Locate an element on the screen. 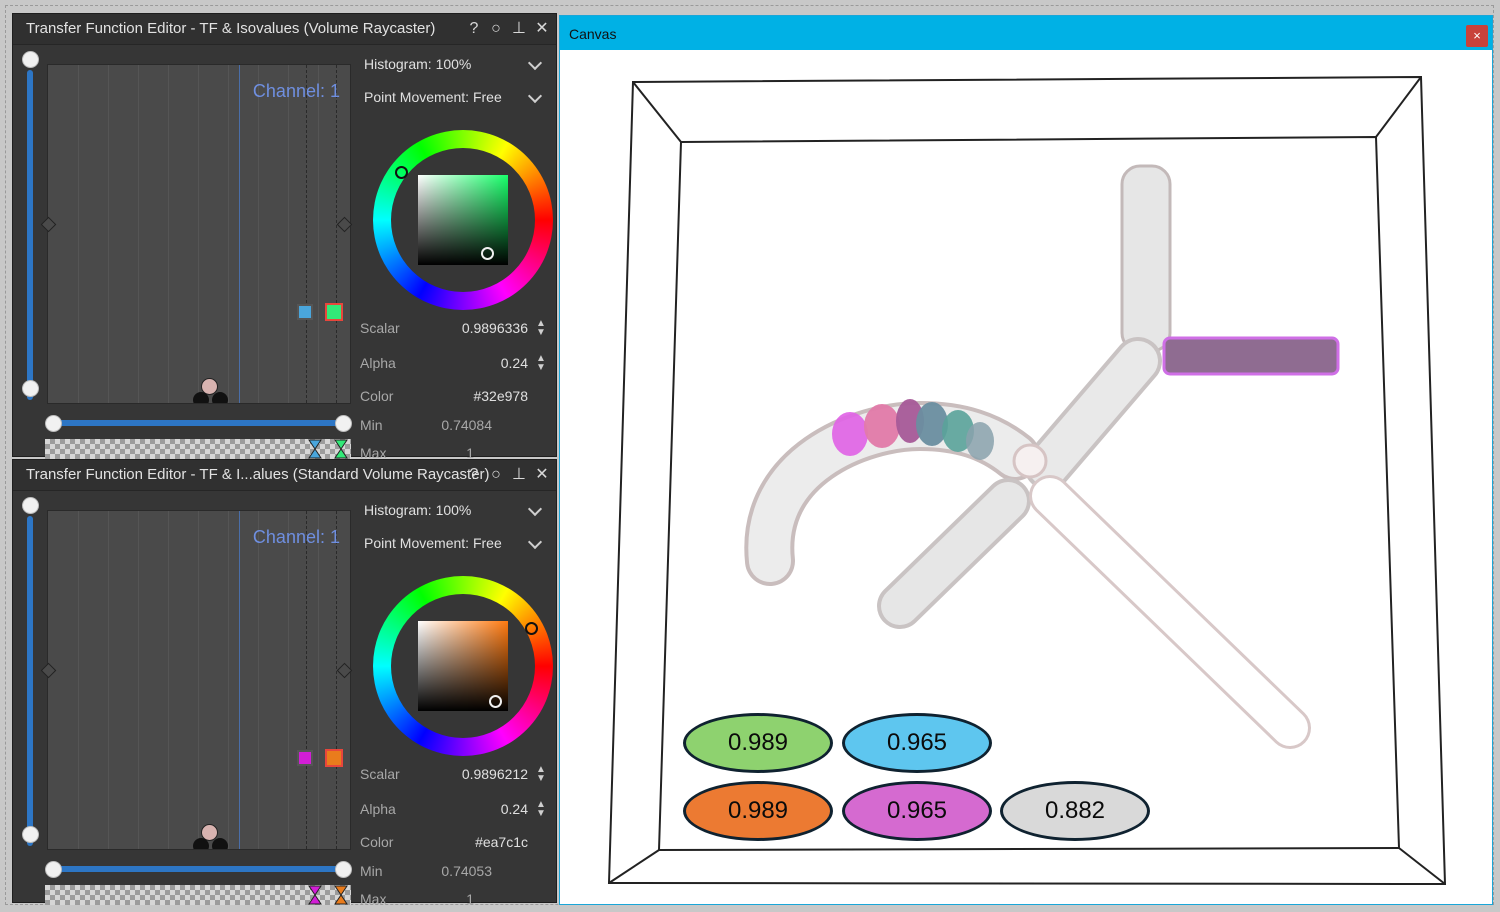 The width and height of the screenshot is (1500, 912). min-field: Min 0.74053 is located at coordinates (426, 871).